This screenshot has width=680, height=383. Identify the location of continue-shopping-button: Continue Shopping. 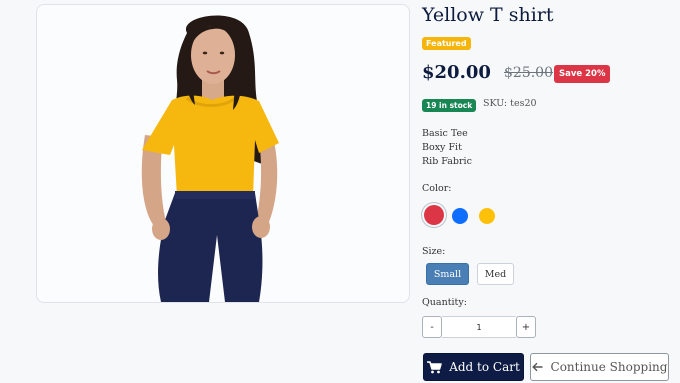
(599, 367).